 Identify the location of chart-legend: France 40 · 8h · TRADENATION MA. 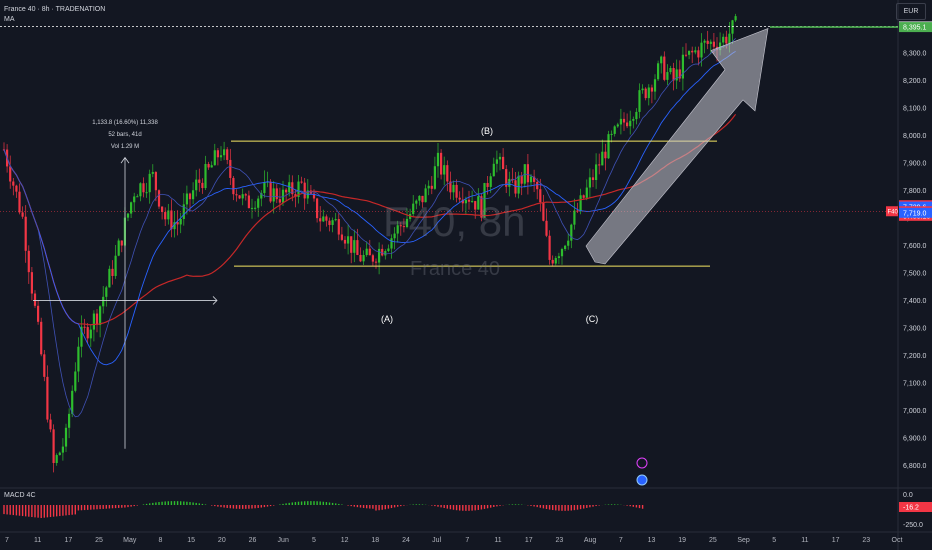
(54, 15).